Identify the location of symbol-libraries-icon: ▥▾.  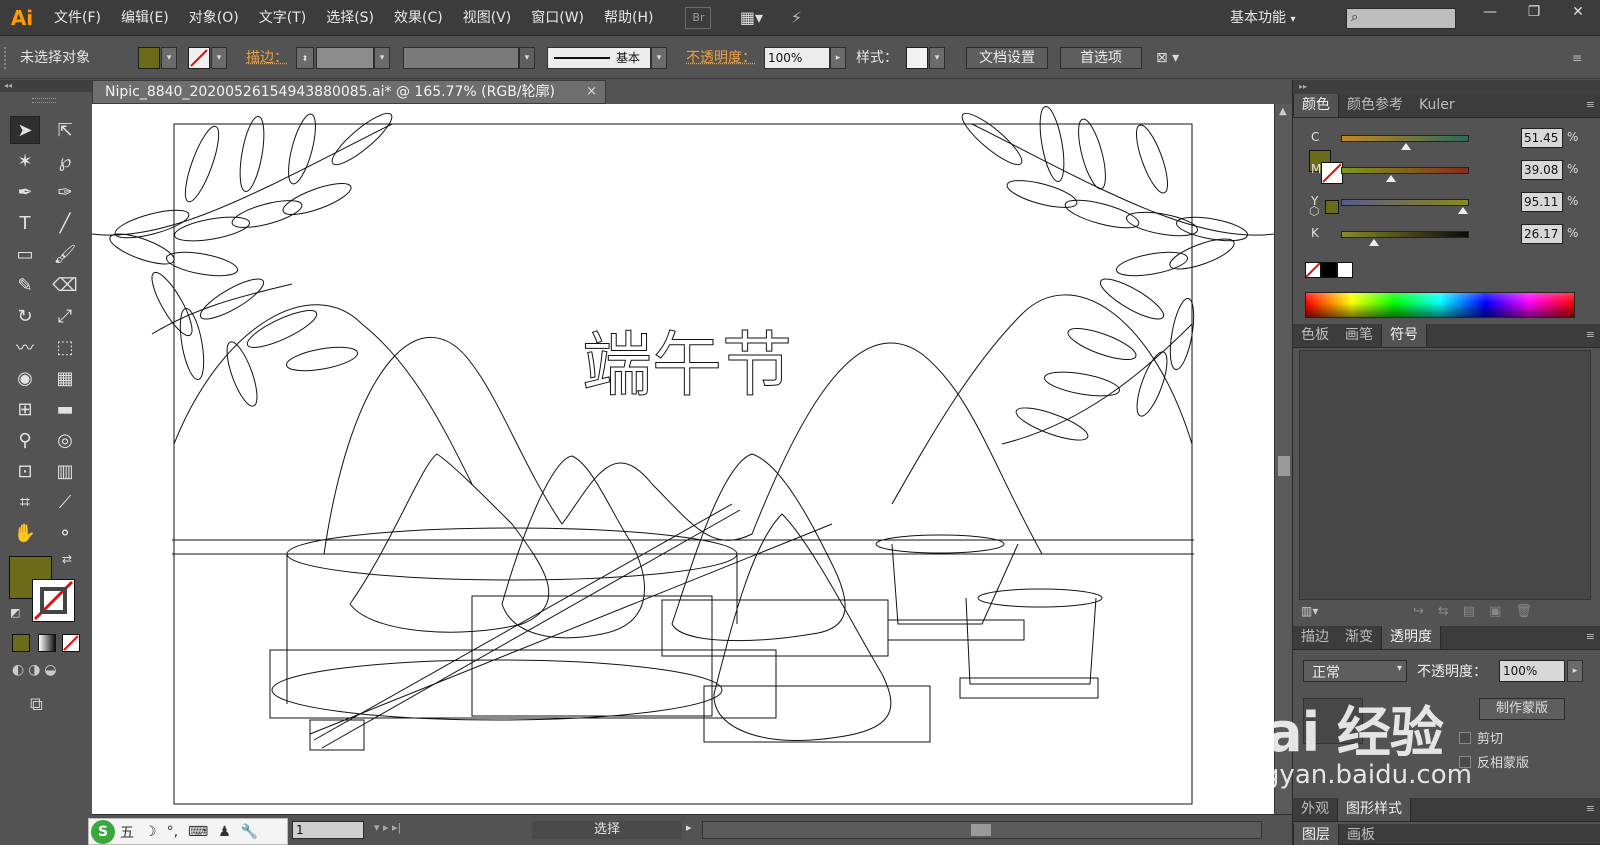
(1309, 611).